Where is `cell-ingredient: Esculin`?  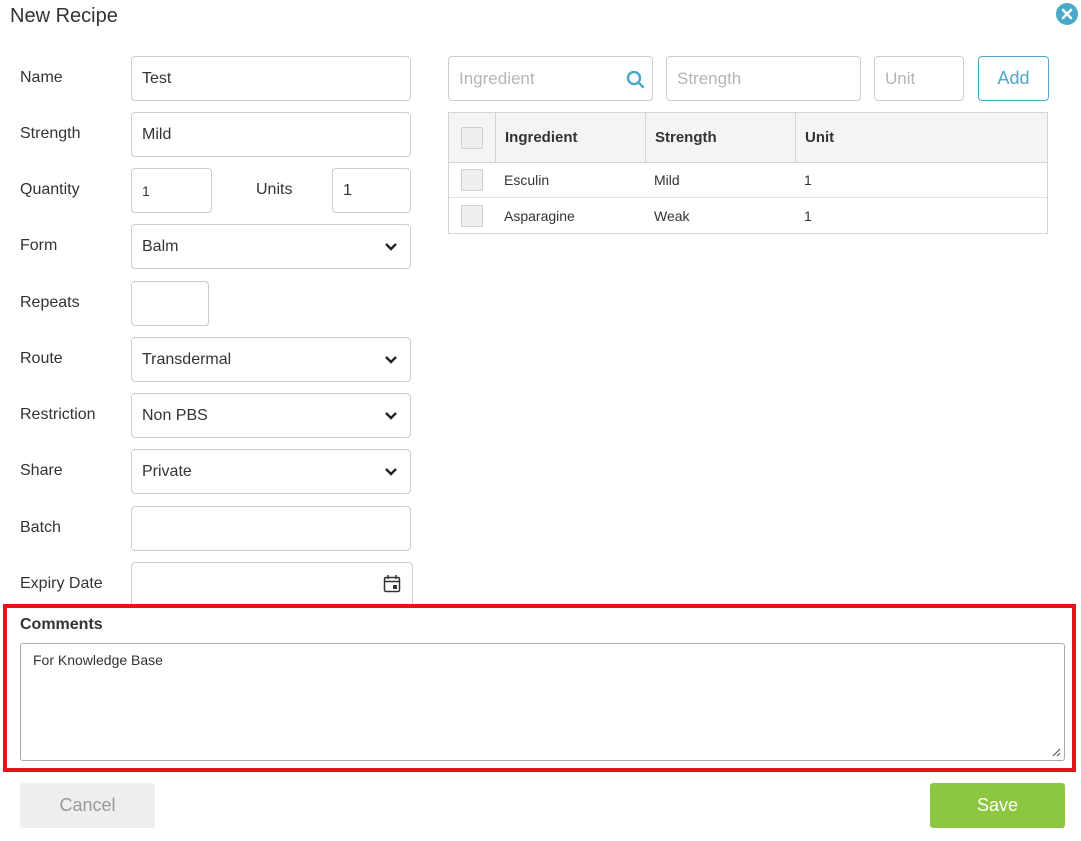
cell-ingredient: Esculin is located at coordinates (527, 180).